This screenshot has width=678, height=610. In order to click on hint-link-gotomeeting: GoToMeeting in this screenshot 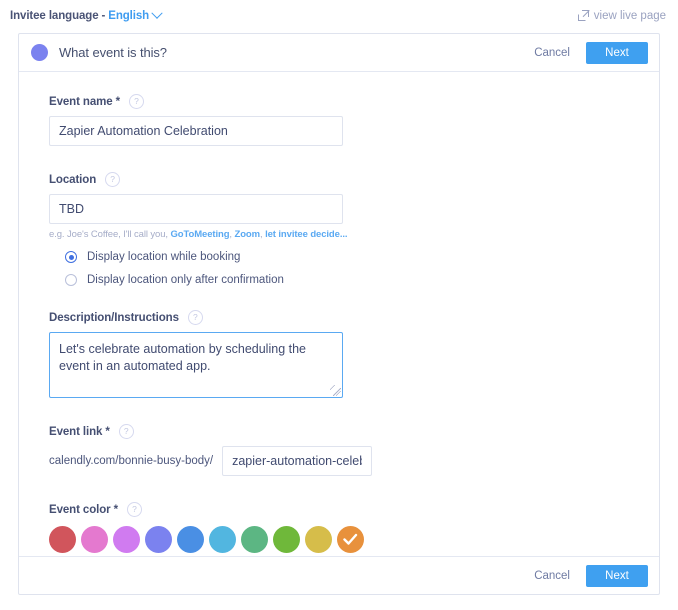, I will do `click(200, 234)`.